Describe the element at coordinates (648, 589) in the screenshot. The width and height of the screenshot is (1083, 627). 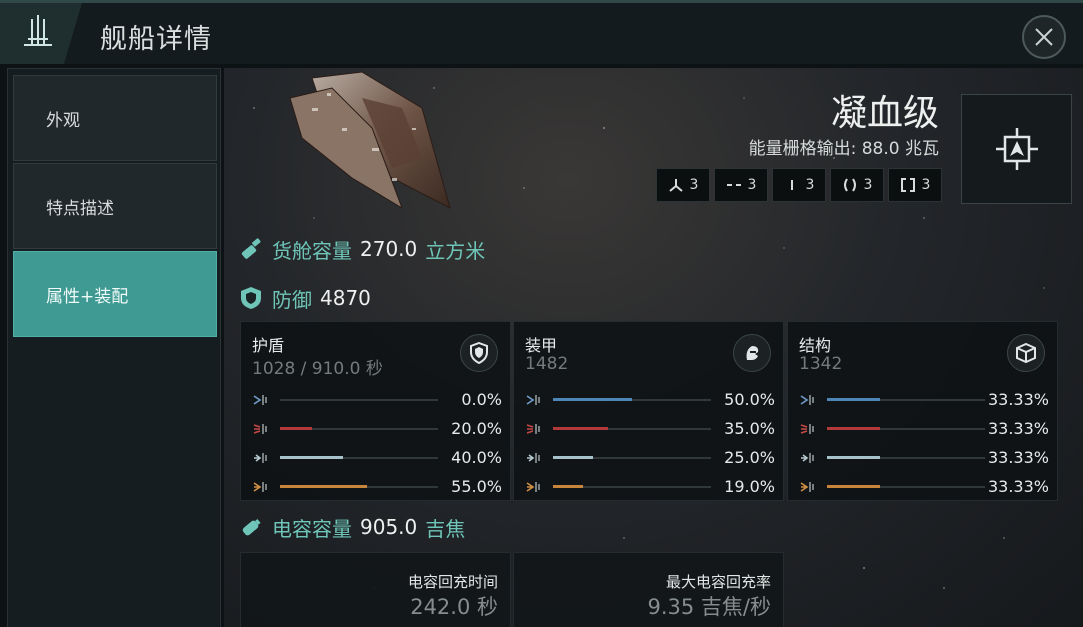
I see `peak-recharge-panel: 最大电容回充率 9.35 吉焦/秒` at that location.